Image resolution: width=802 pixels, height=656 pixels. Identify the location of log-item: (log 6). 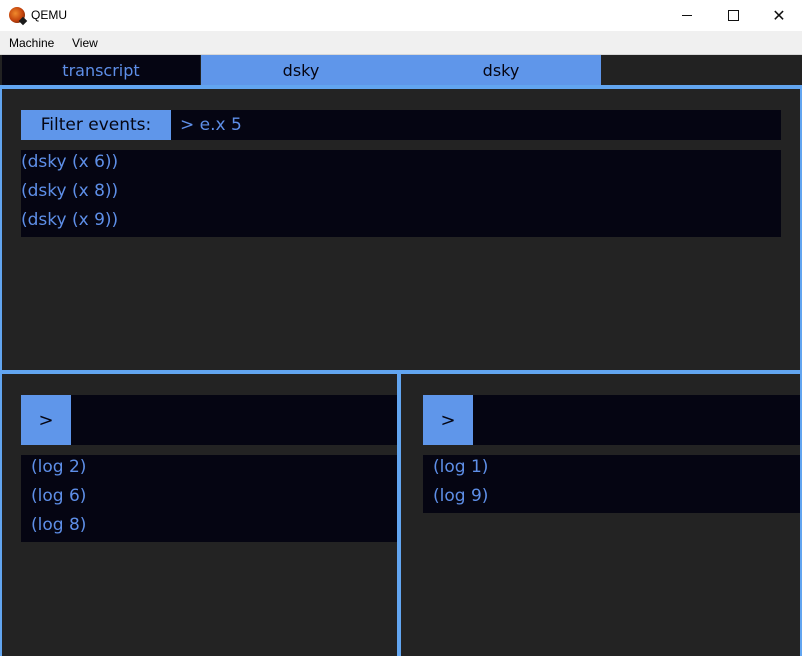
(209, 498).